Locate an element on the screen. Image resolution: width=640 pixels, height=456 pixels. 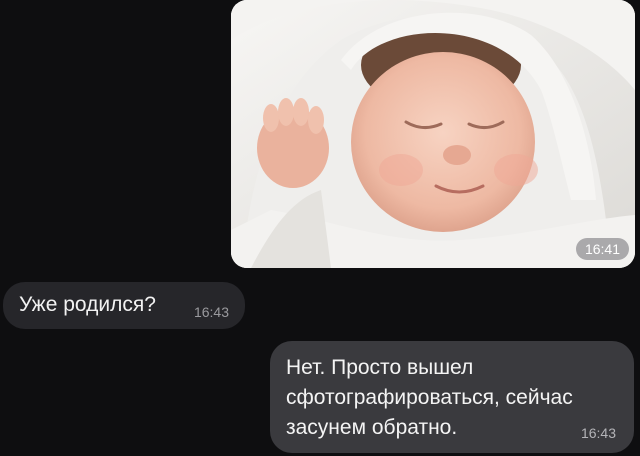
outgoing-message-timestamp: 16:43 is located at coordinates (598, 433).